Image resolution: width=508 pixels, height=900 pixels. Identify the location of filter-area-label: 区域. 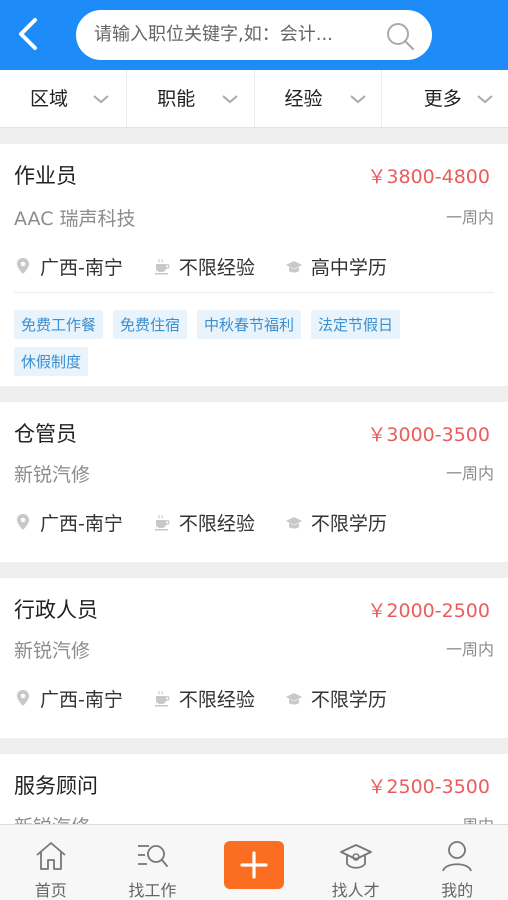
(49, 99).